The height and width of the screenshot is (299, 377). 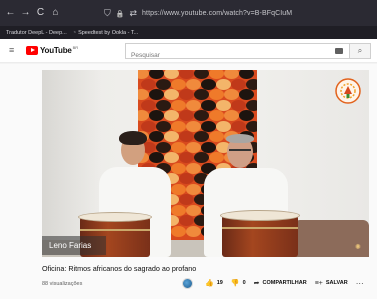 I want to click on menu-icon: ≡, so click(x=11, y=50).